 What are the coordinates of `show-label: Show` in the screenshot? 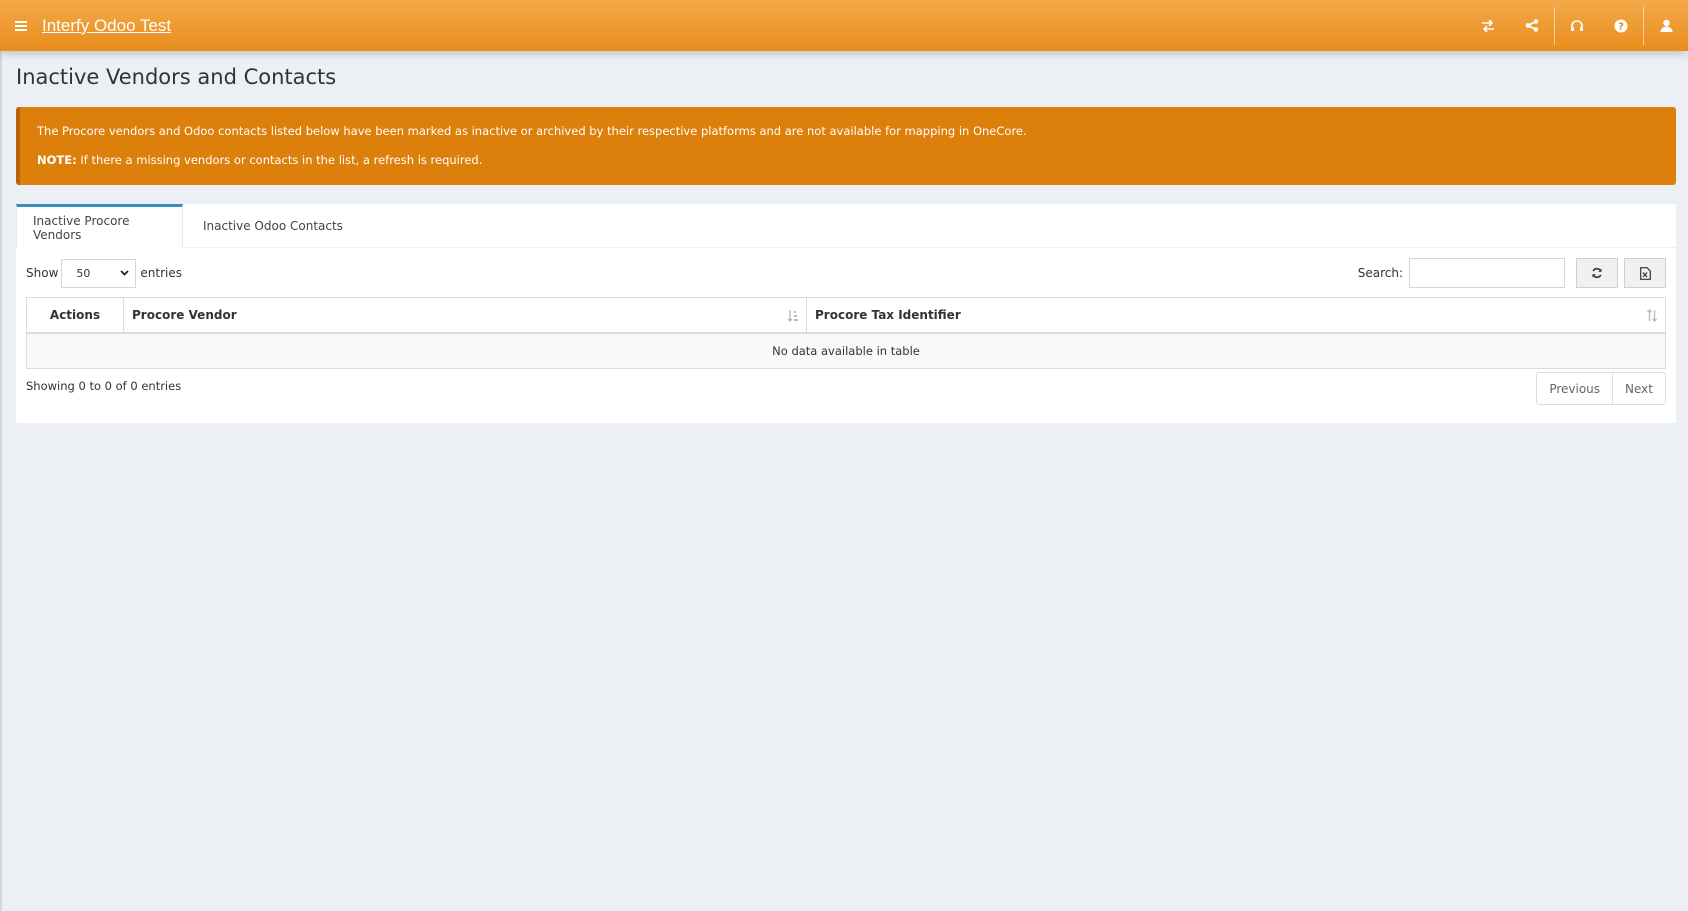 It's located at (42, 273).